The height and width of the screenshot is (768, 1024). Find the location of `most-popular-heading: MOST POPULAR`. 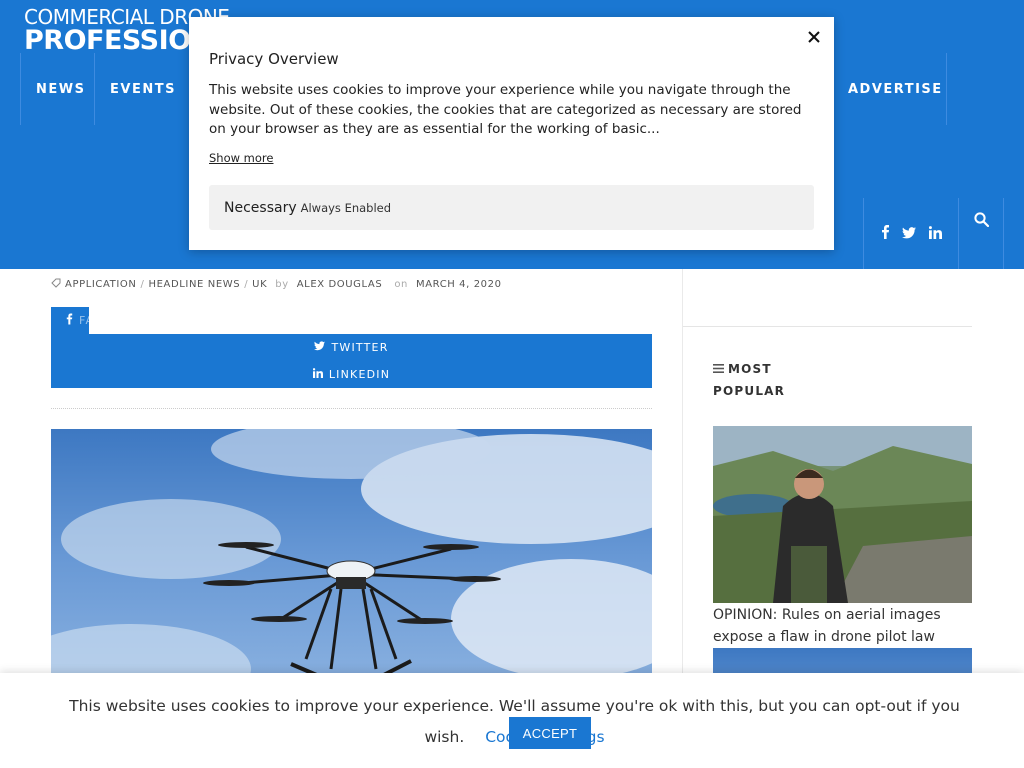

most-popular-heading: MOST POPULAR is located at coordinates (758, 380).